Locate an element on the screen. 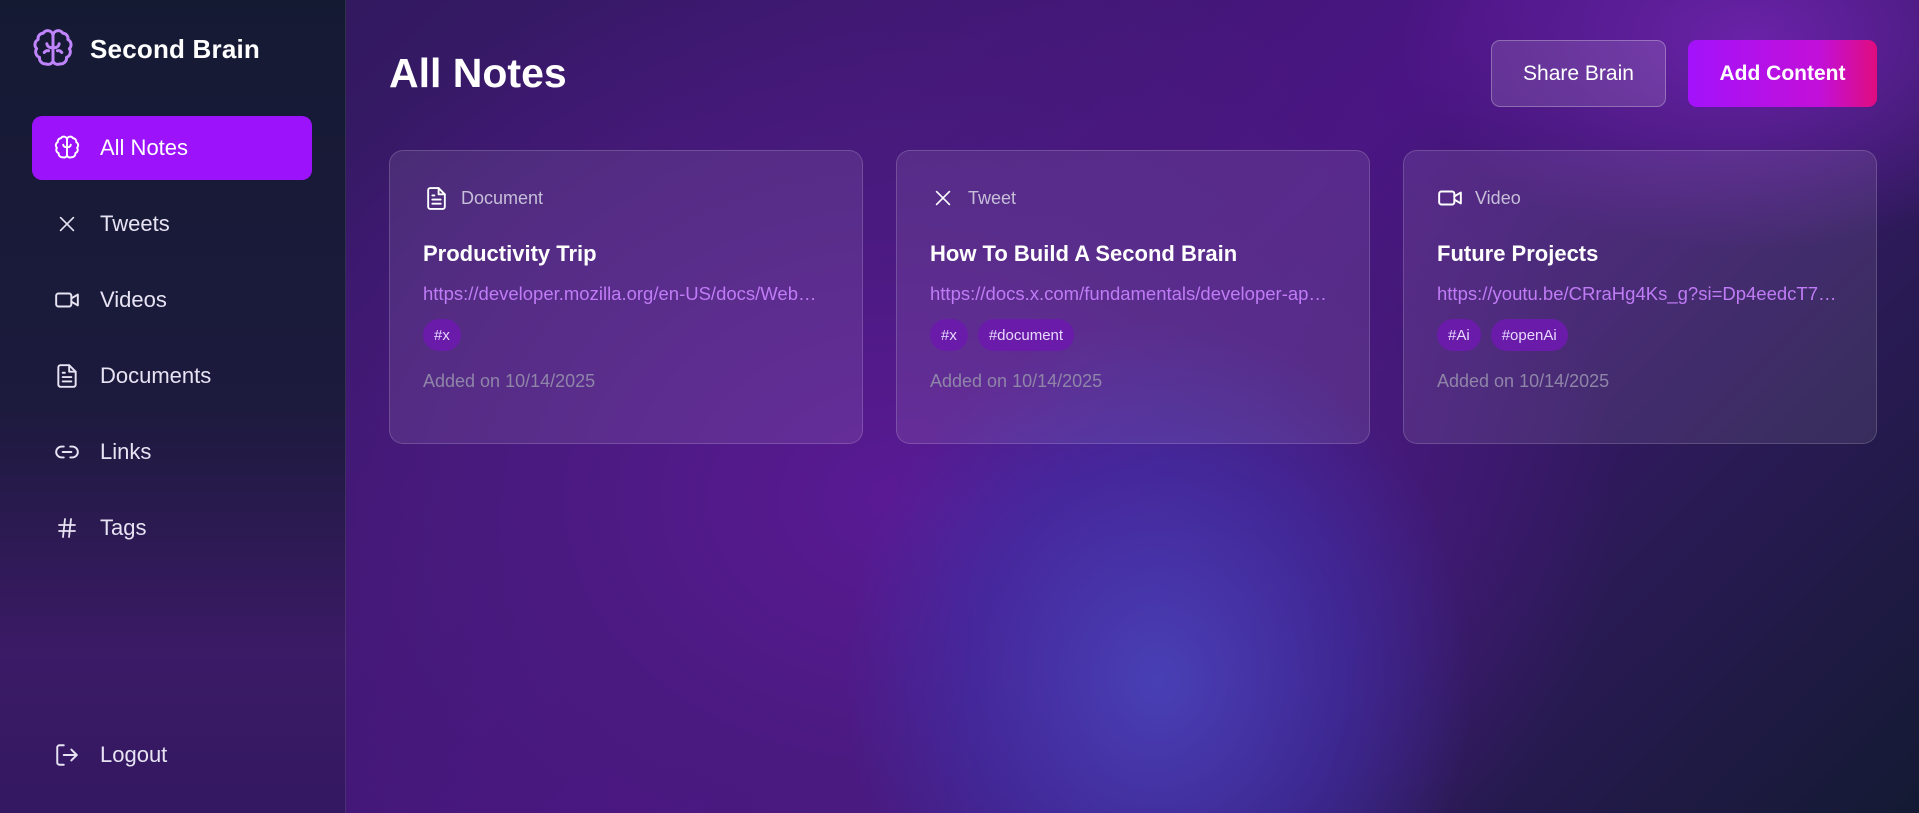 The height and width of the screenshot is (813, 1919). sidebar-item-tags: Tags is located at coordinates (172, 528).